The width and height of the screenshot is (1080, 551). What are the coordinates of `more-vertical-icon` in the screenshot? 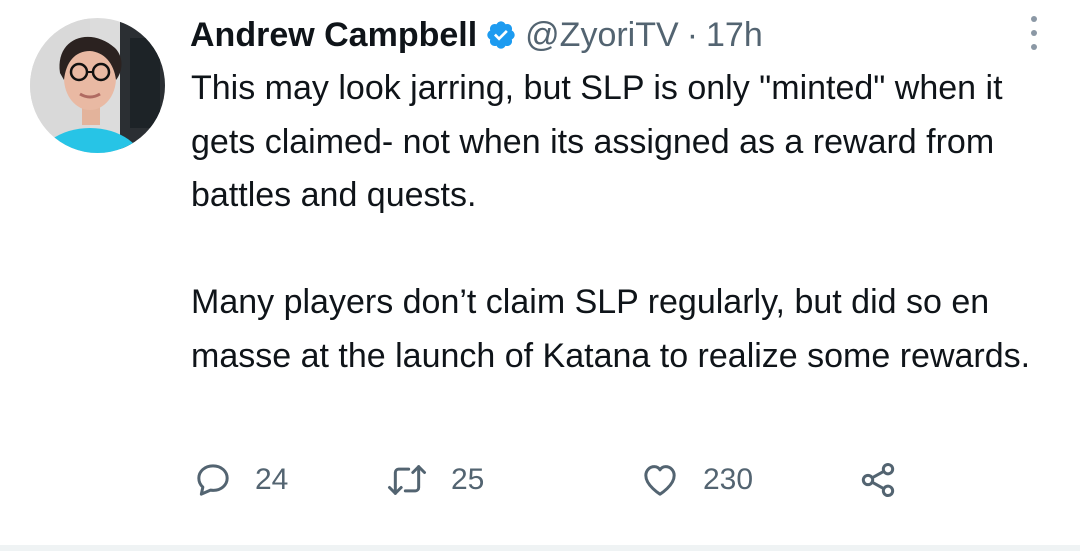 It's located at (1034, 33).